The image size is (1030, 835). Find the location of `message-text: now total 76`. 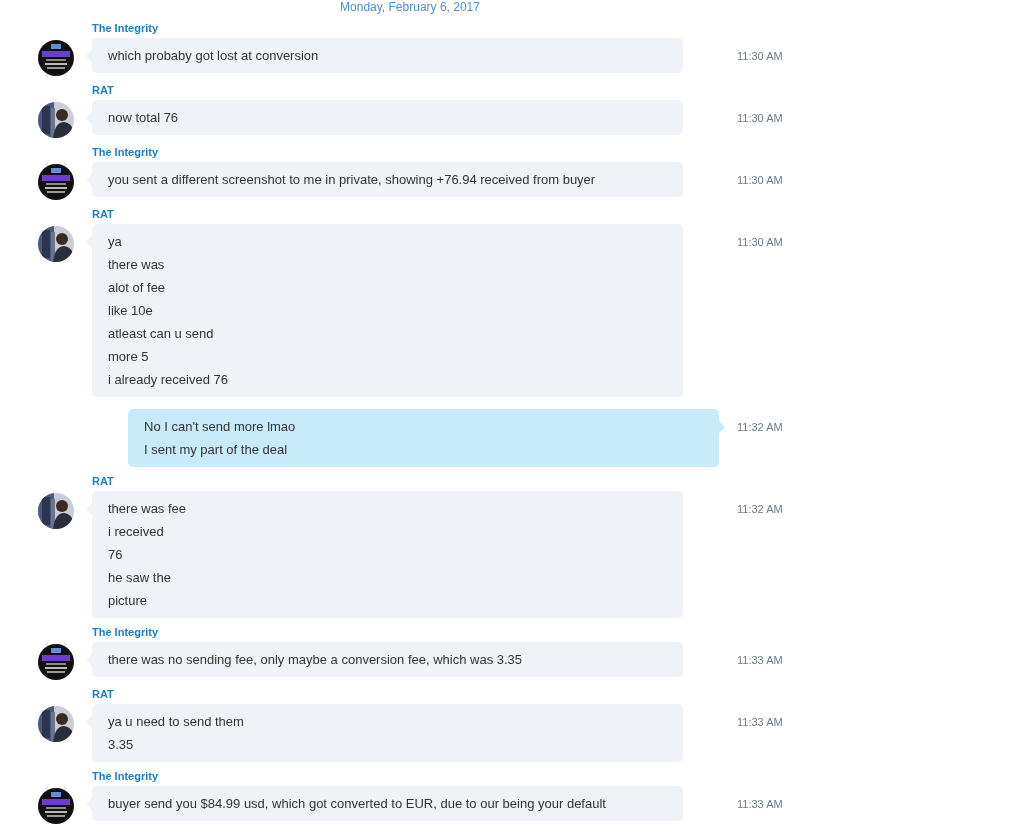

message-text: now total 76 is located at coordinates (144, 118).